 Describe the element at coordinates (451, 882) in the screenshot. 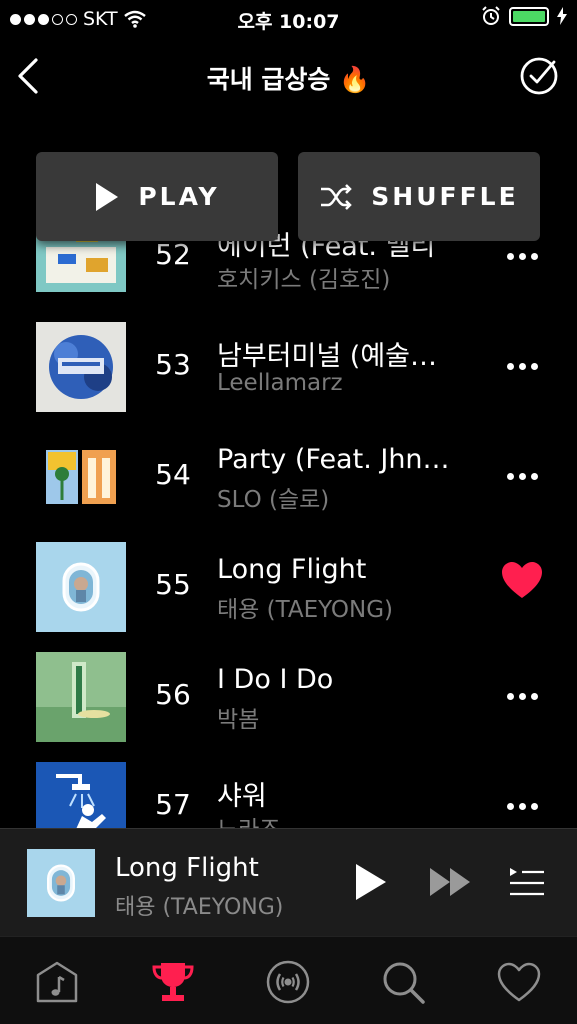

I see `fast-forward-icon` at that location.